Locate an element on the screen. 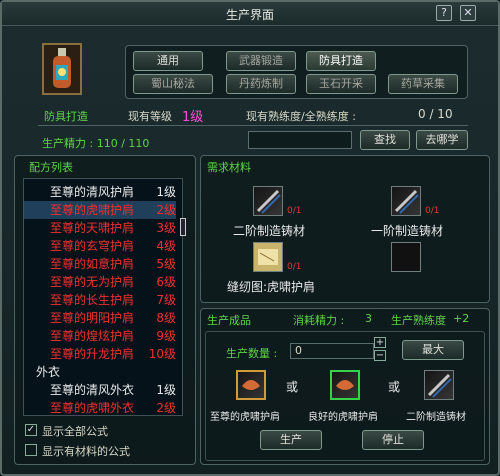  list-item-selected: 至尊的虎啸护肩 2级 is located at coordinates (100, 210).